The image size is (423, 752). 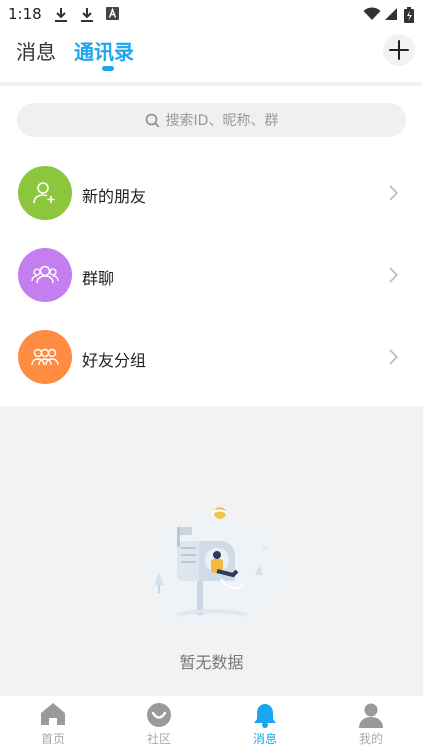 I want to click on nav-label: 首页, so click(x=52, y=739).